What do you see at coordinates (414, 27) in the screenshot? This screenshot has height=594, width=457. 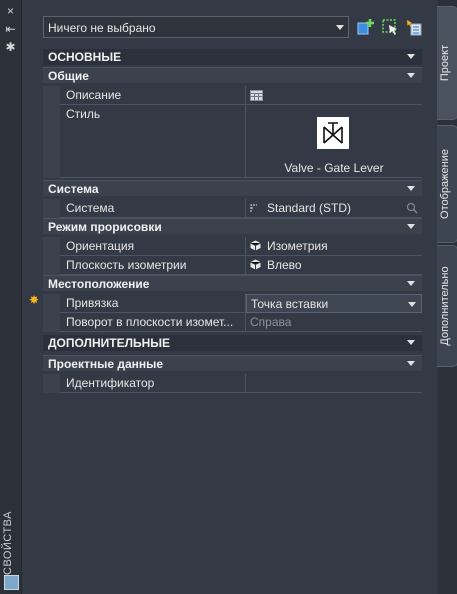 I see `quick-select-icon` at bounding box center [414, 27].